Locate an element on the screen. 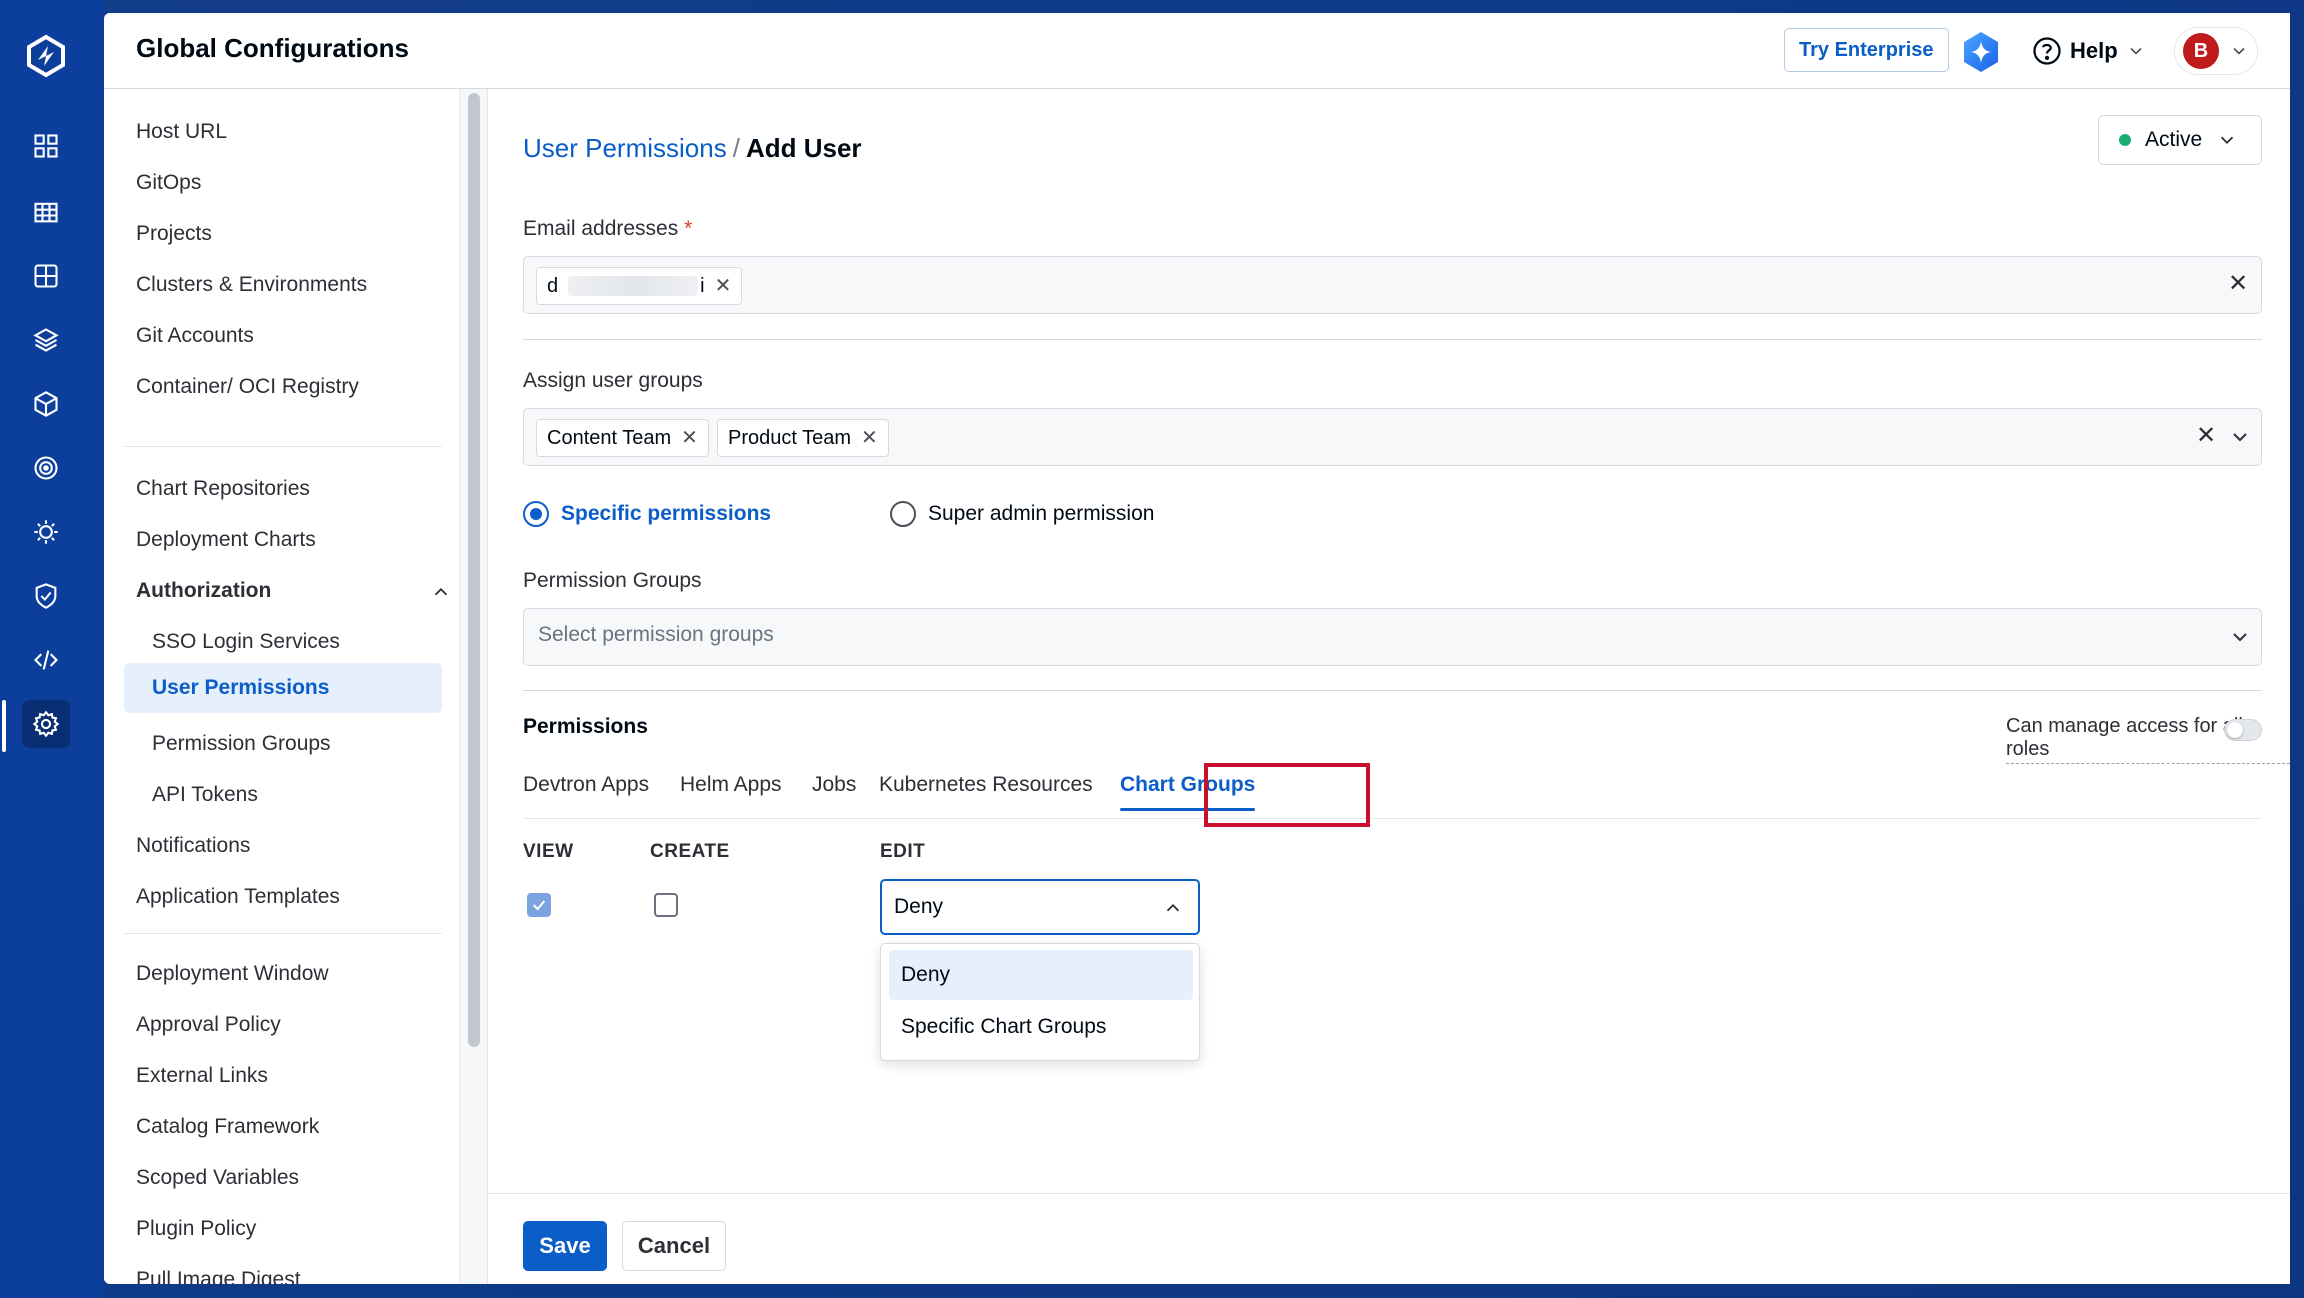  email-label-text: Email addresses is located at coordinates (601, 228).